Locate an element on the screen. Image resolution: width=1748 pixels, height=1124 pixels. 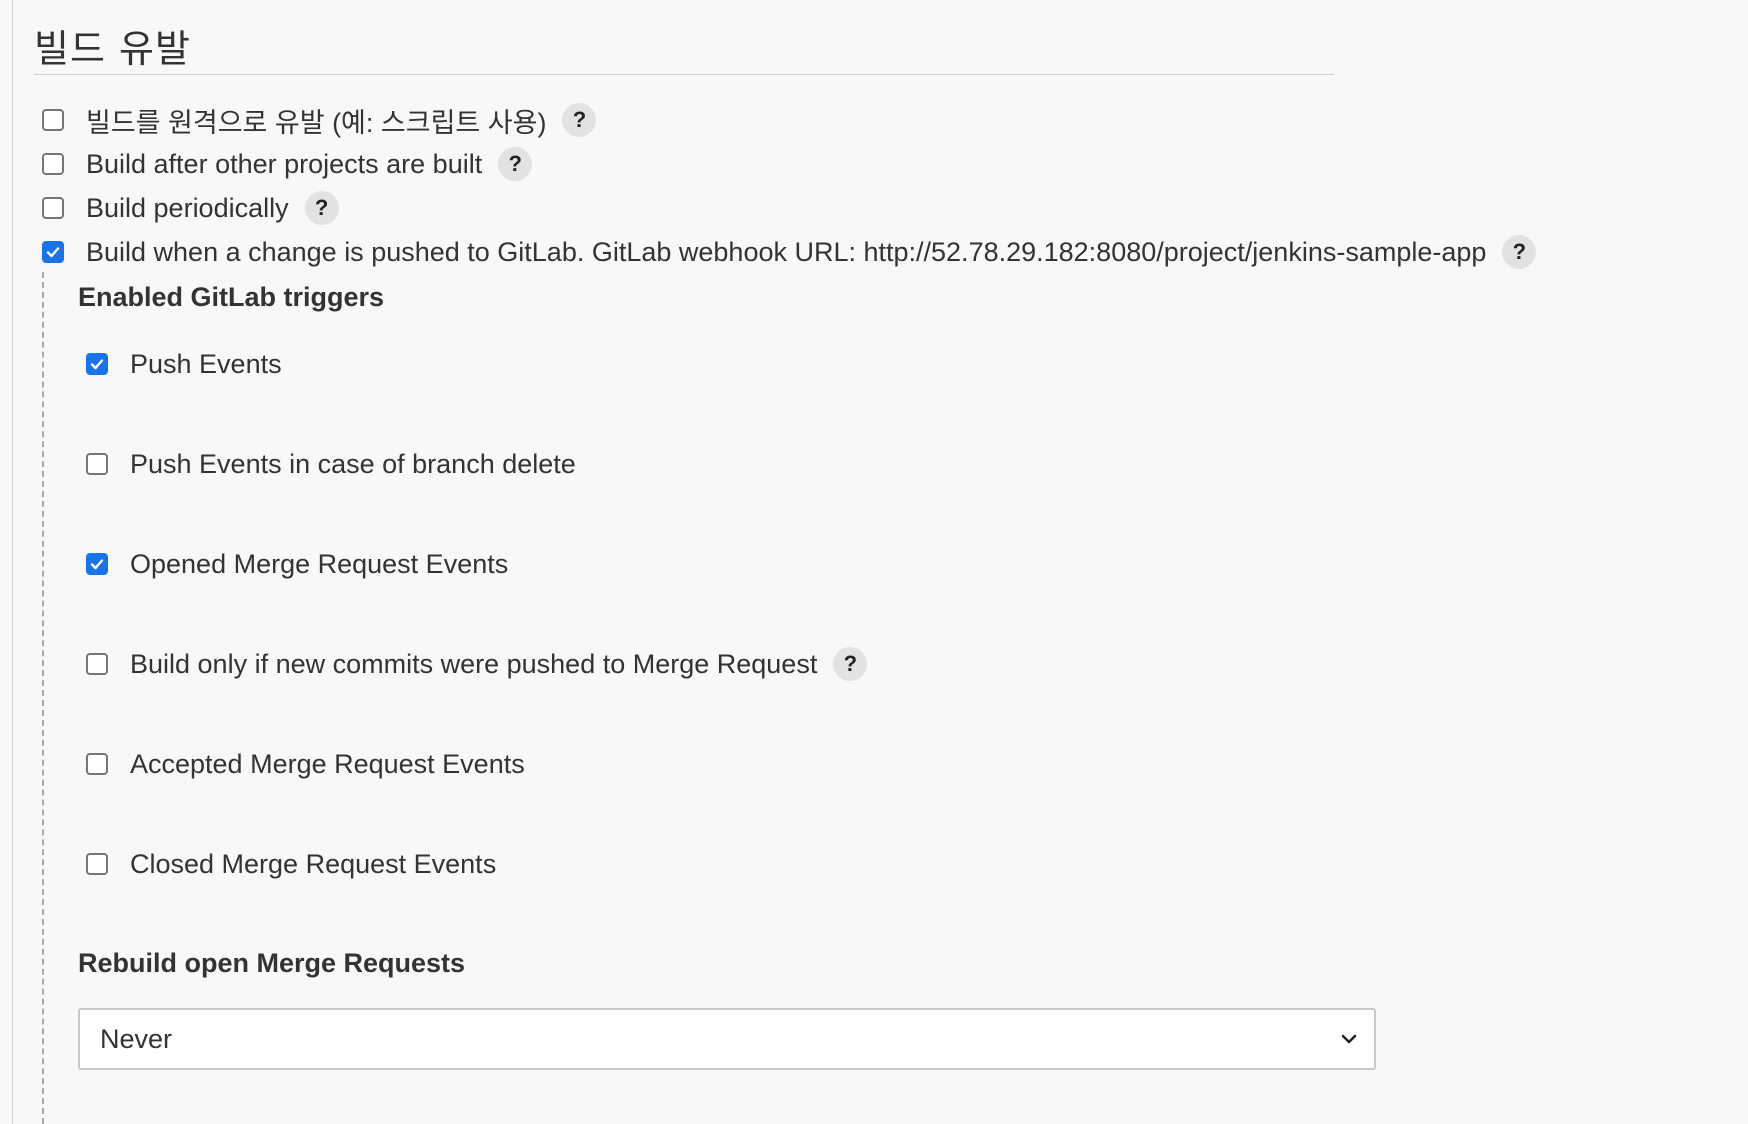
trigger-gitlab-push-checkbox is located at coordinates (53, 252).